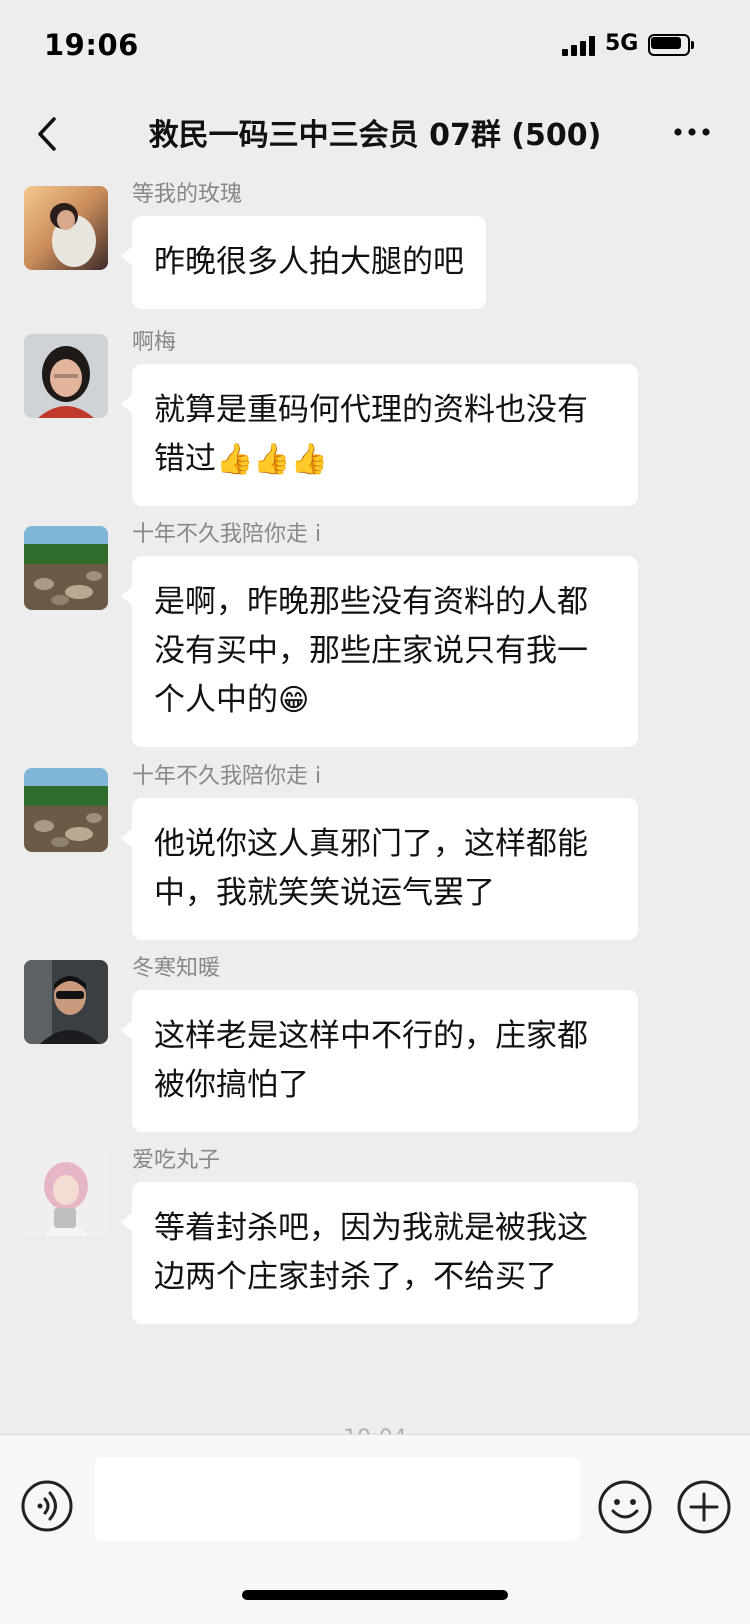 The image size is (750, 1624). I want to click on message-bubble: 这样老是这样中不行的，庄家都被你搞怕了, so click(379, 1061).